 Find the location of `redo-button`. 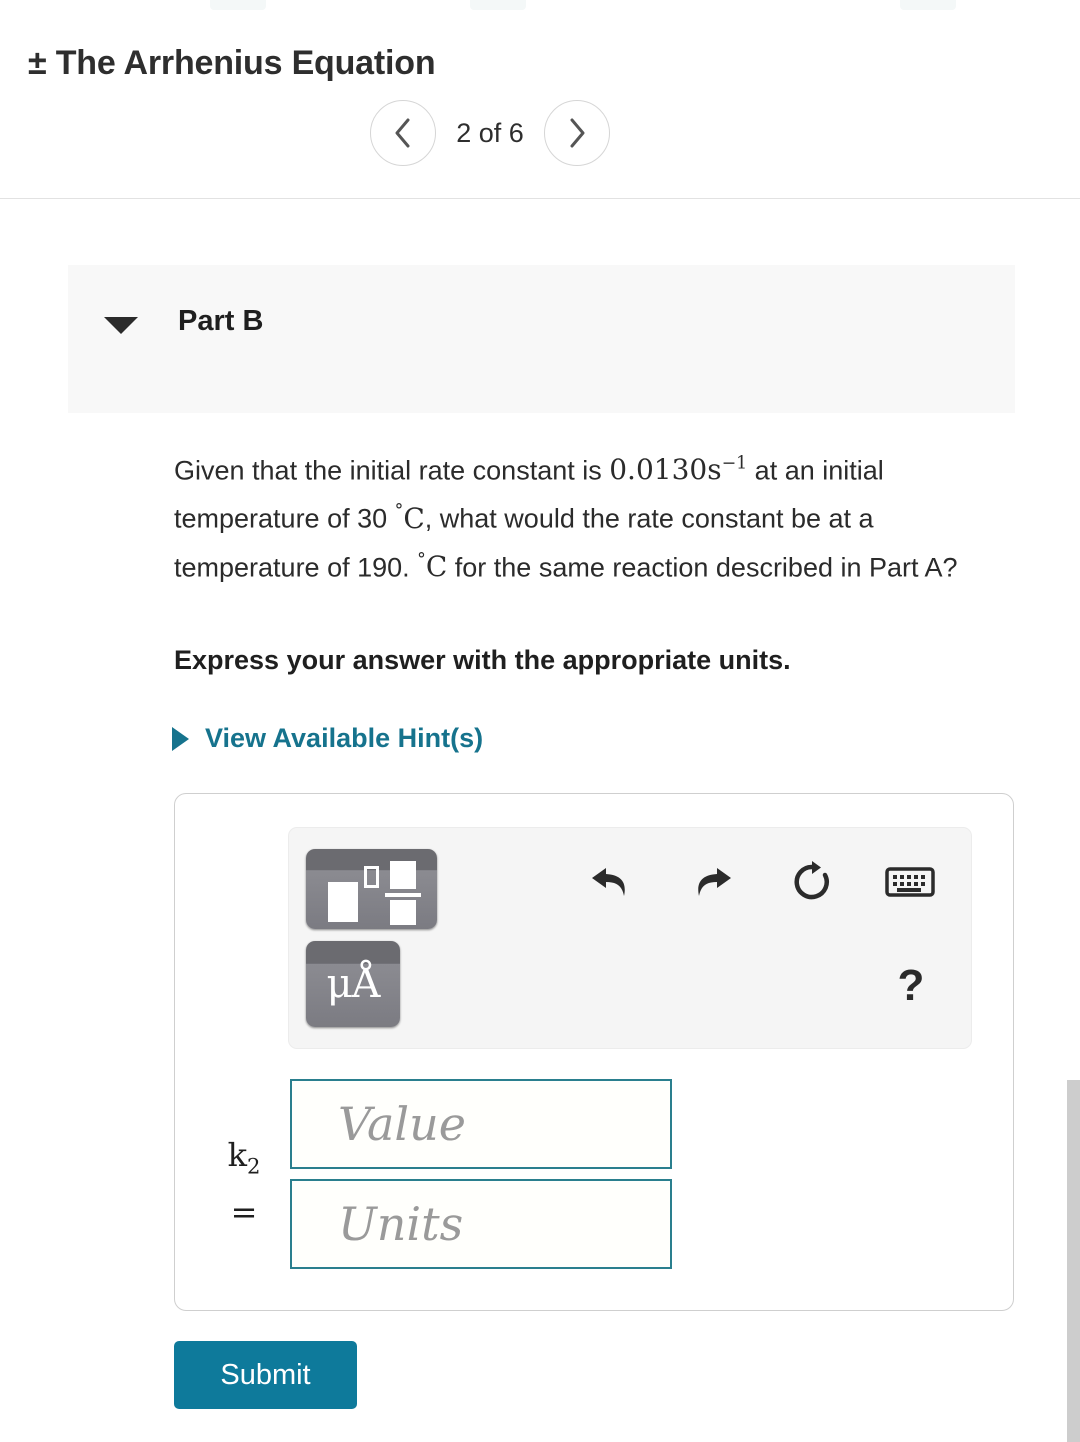

redo-button is located at coordinates (712, 884).